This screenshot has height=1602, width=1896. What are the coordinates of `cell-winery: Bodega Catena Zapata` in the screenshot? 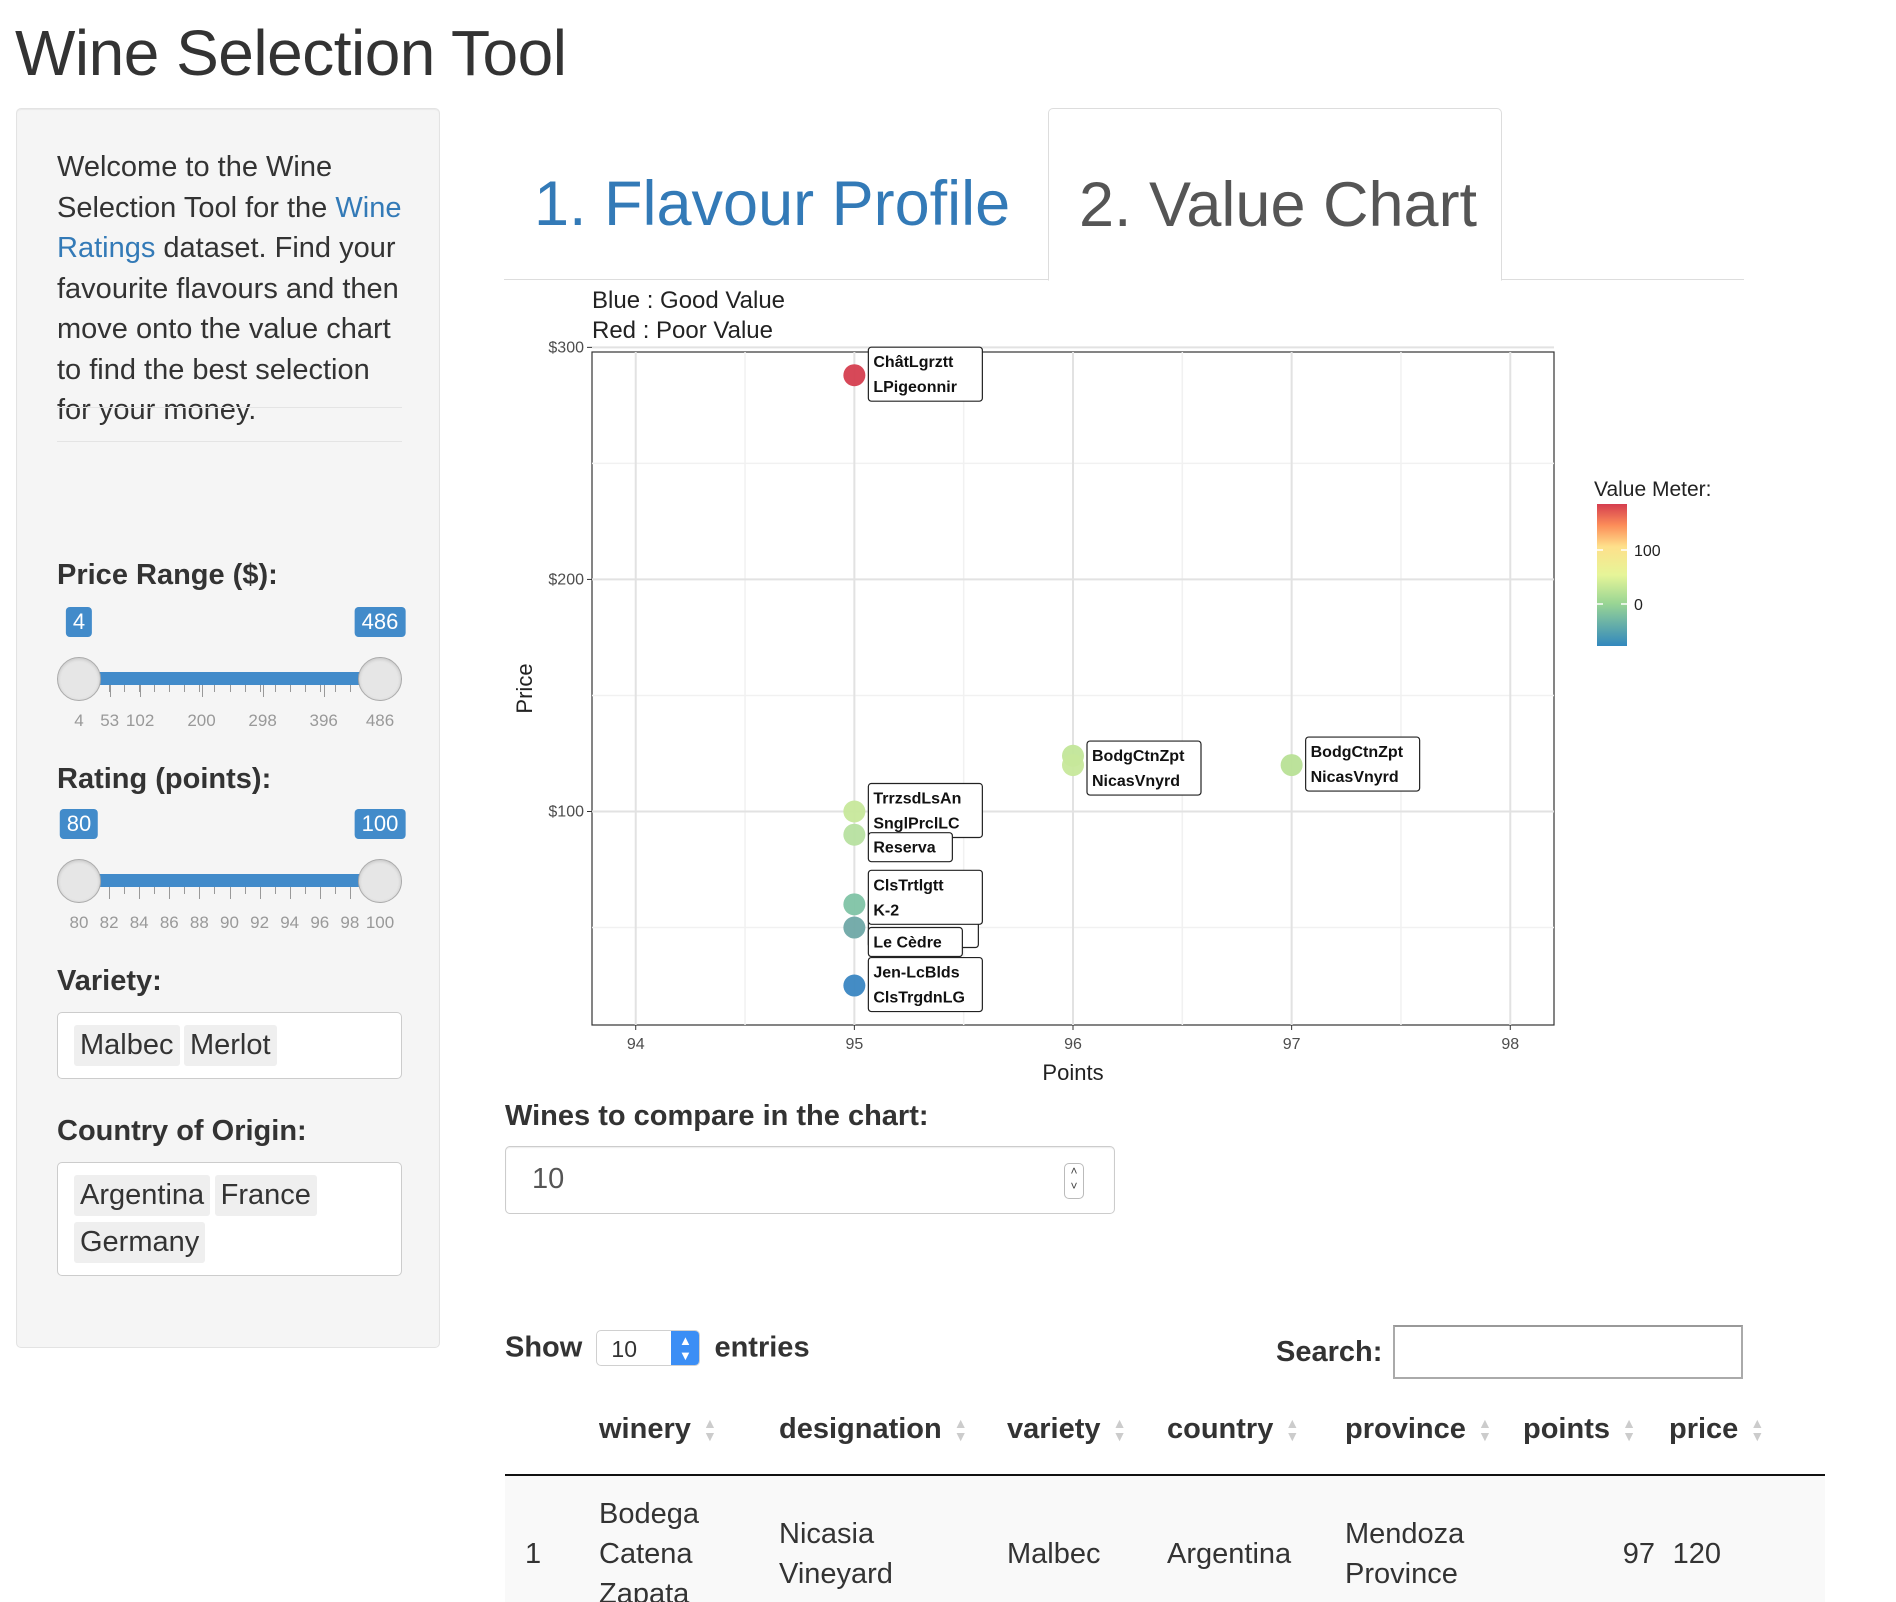 It's located at (689, 1538).